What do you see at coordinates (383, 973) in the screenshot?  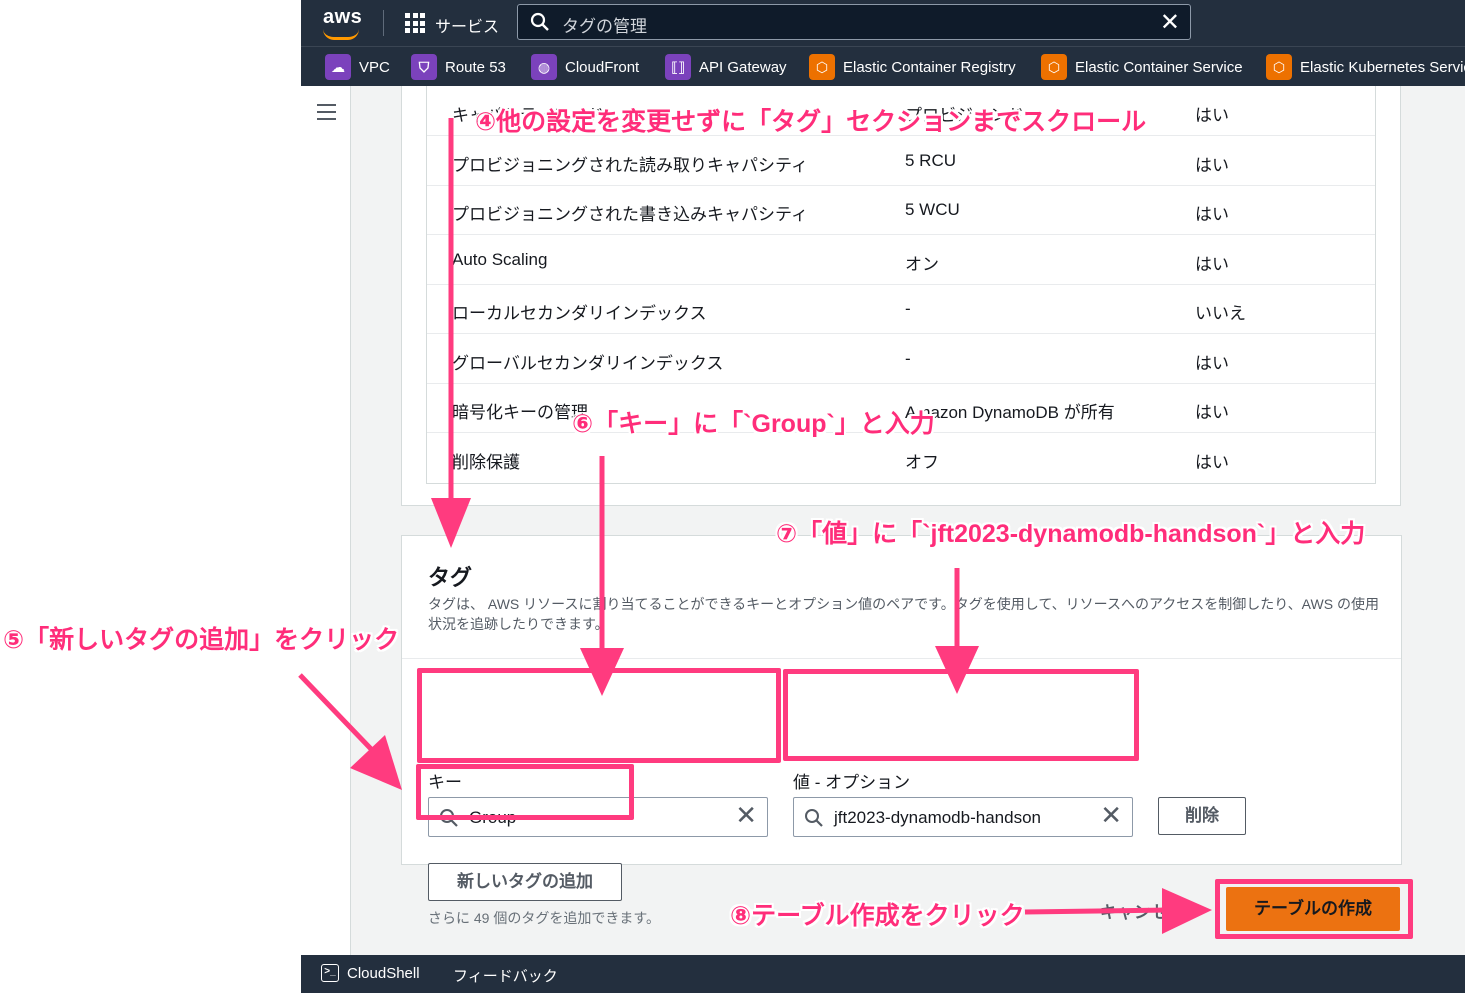 I see `cloudshell-link: CloudShell` at bounding box center [383, 973].